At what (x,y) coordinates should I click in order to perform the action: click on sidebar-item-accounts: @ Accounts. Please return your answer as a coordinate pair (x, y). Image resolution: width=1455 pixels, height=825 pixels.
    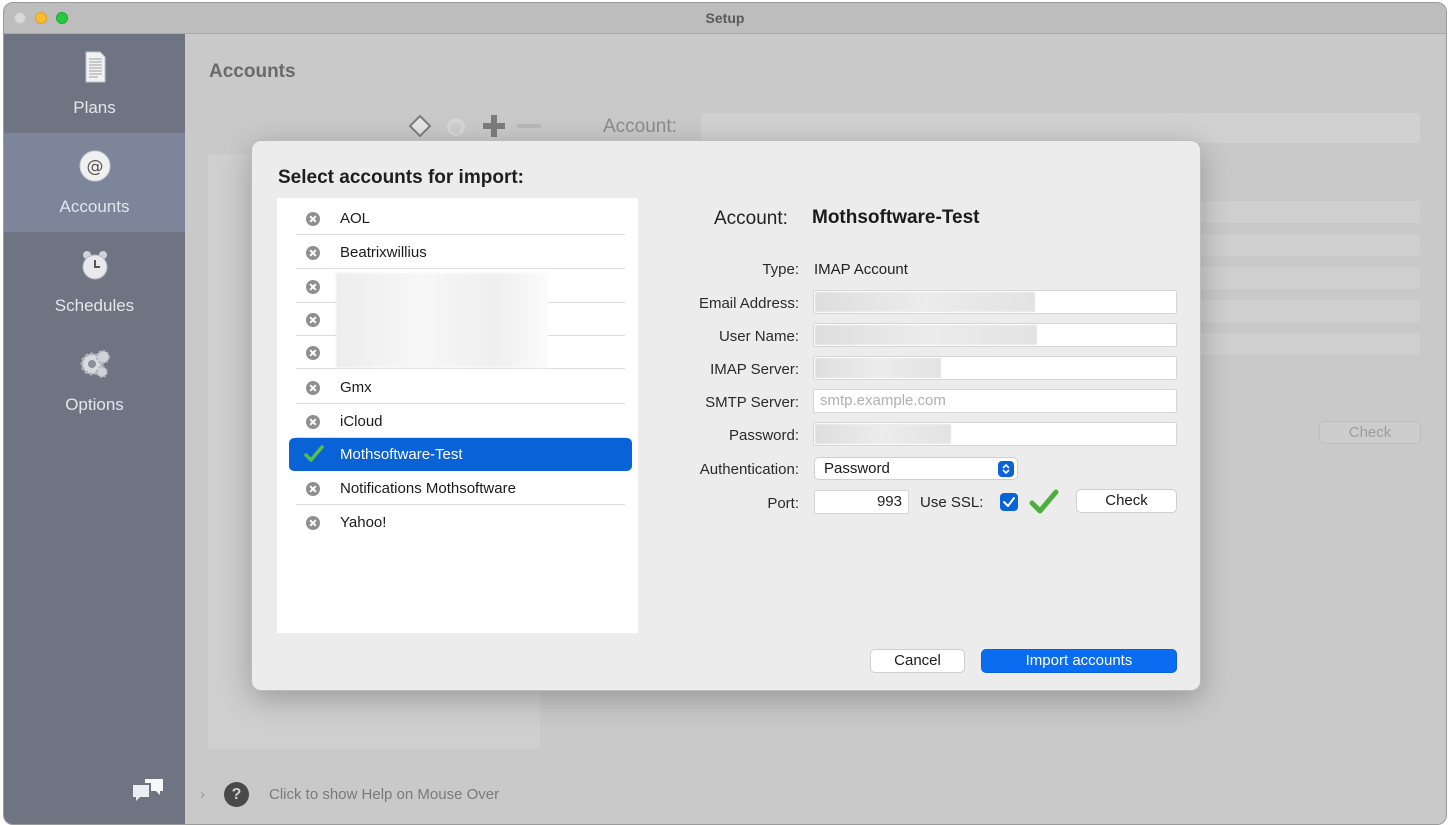
    Looking at the image, I should click on (94, 182).